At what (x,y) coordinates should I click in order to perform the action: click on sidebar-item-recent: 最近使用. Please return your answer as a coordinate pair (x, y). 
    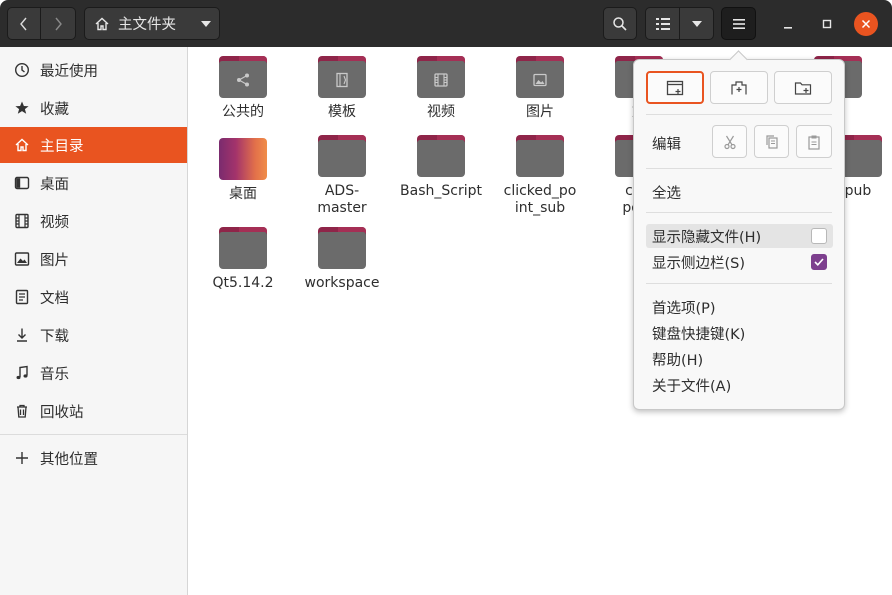
    Looking at the image, I should click on (93, 70).